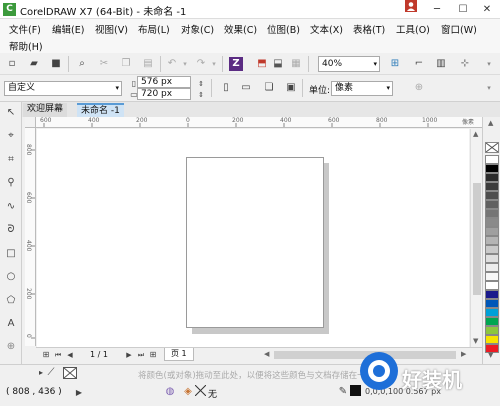 Image resolution: width=500 pixels, height=406 pixels. Describe the element at coordinates (201, 95) in the screenshot. I see `height-spinner-icon: ⇕` at that location.